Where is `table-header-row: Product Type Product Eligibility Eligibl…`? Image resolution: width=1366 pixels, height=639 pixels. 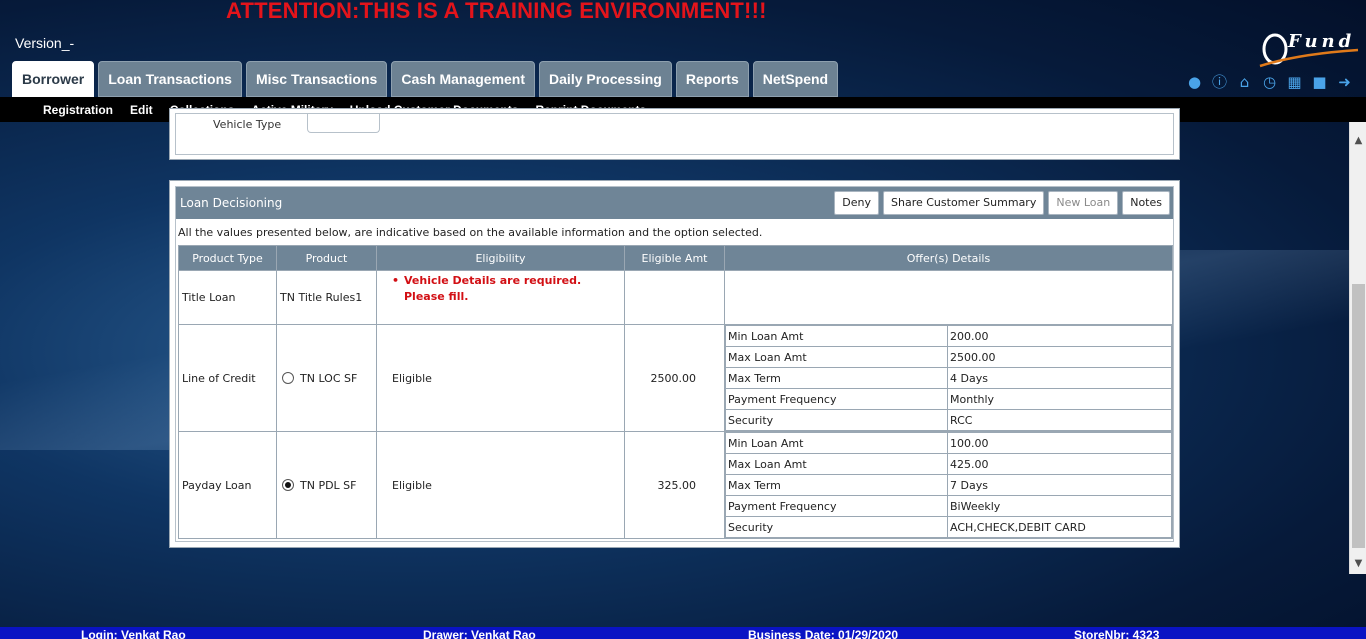
table-header-row: Product Type Product Eligibility Eligibl… is located at coordinates (675, 258).